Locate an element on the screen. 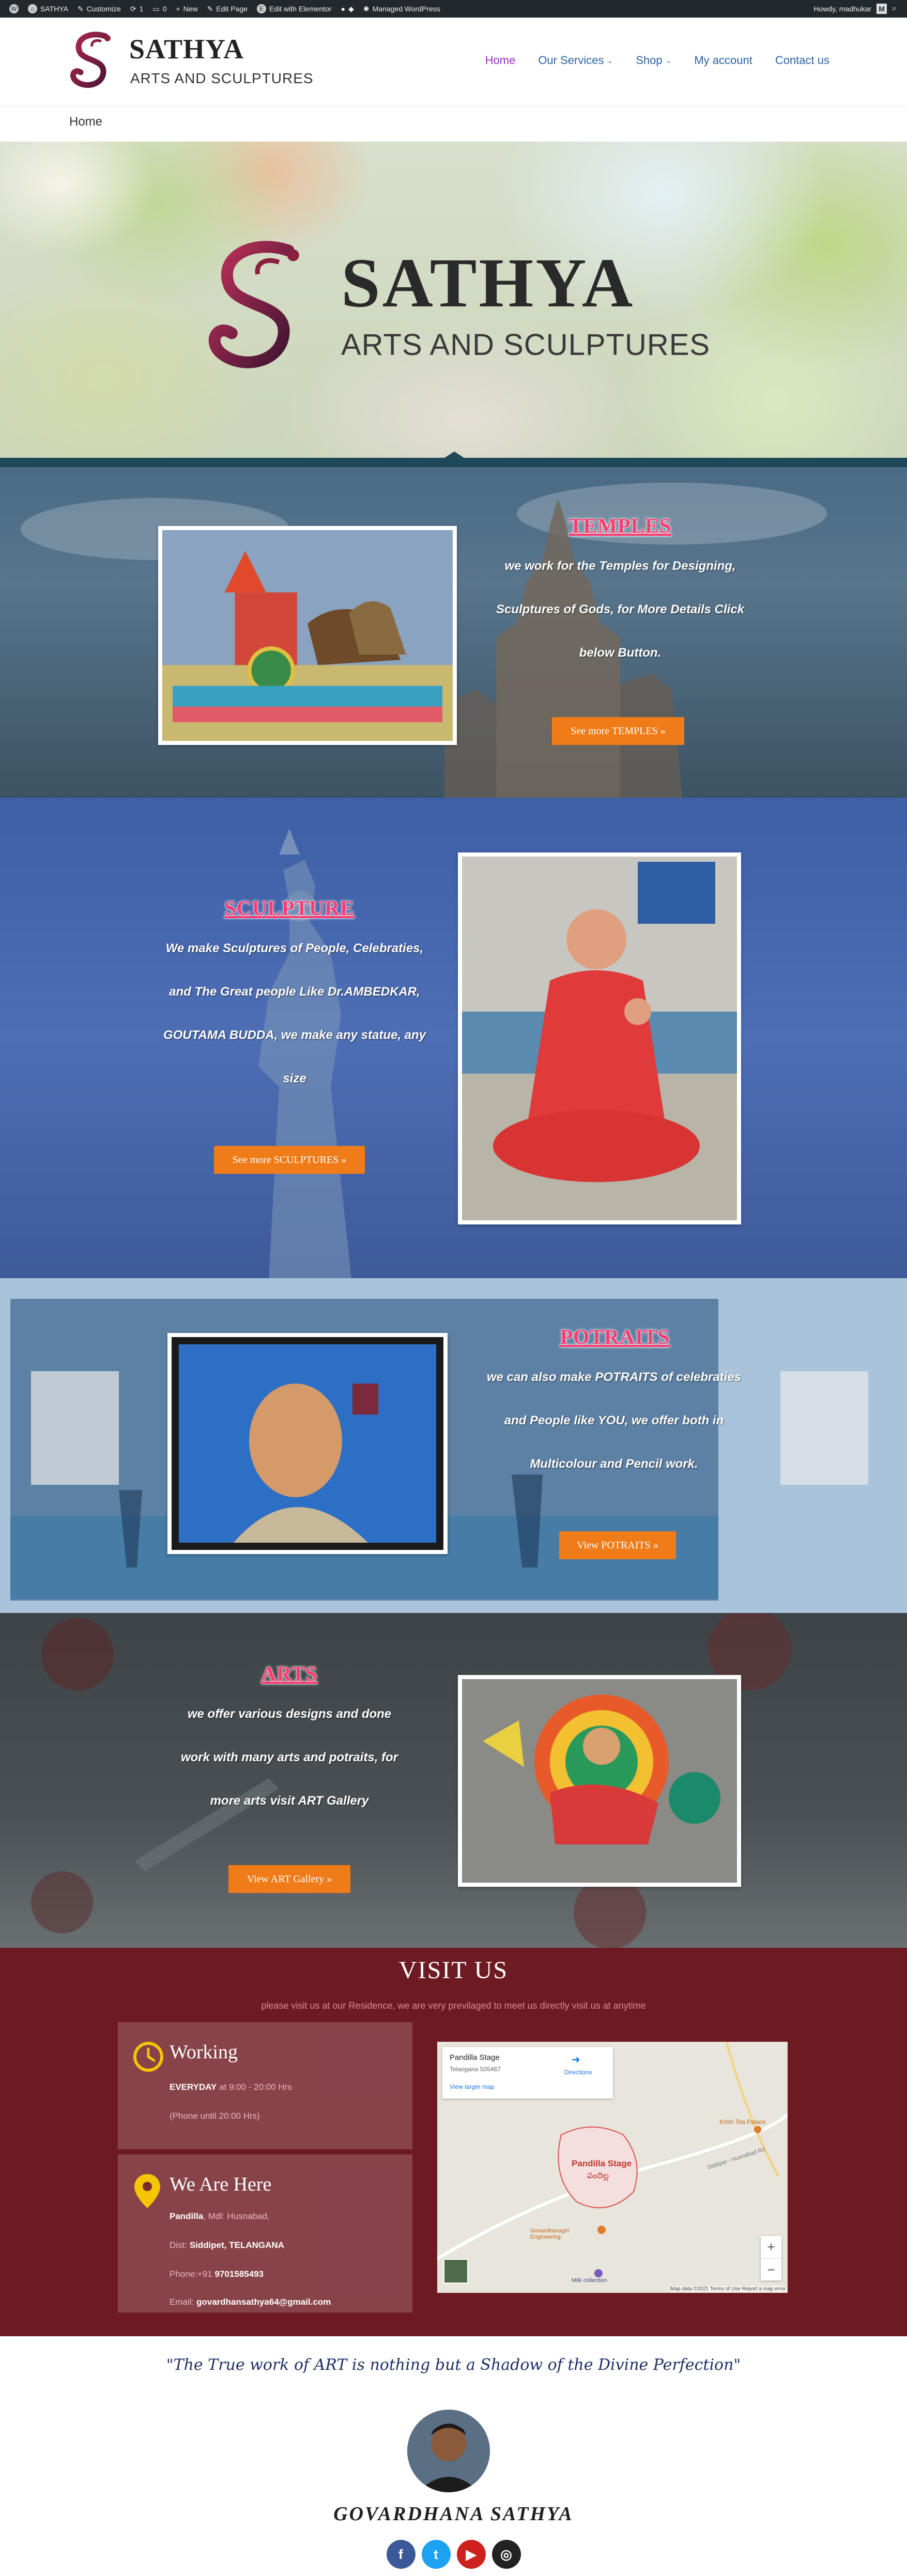 This screenshot has height=2576, width=907. clock-icon is located at coordinates (148, 2057).